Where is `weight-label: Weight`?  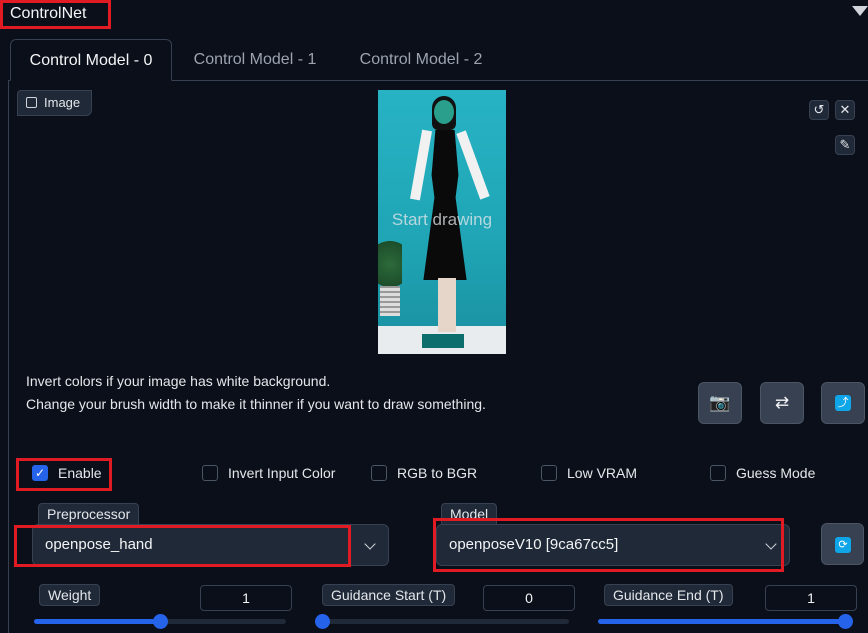
weight-label: Weight is located at coordinates (70, 595).